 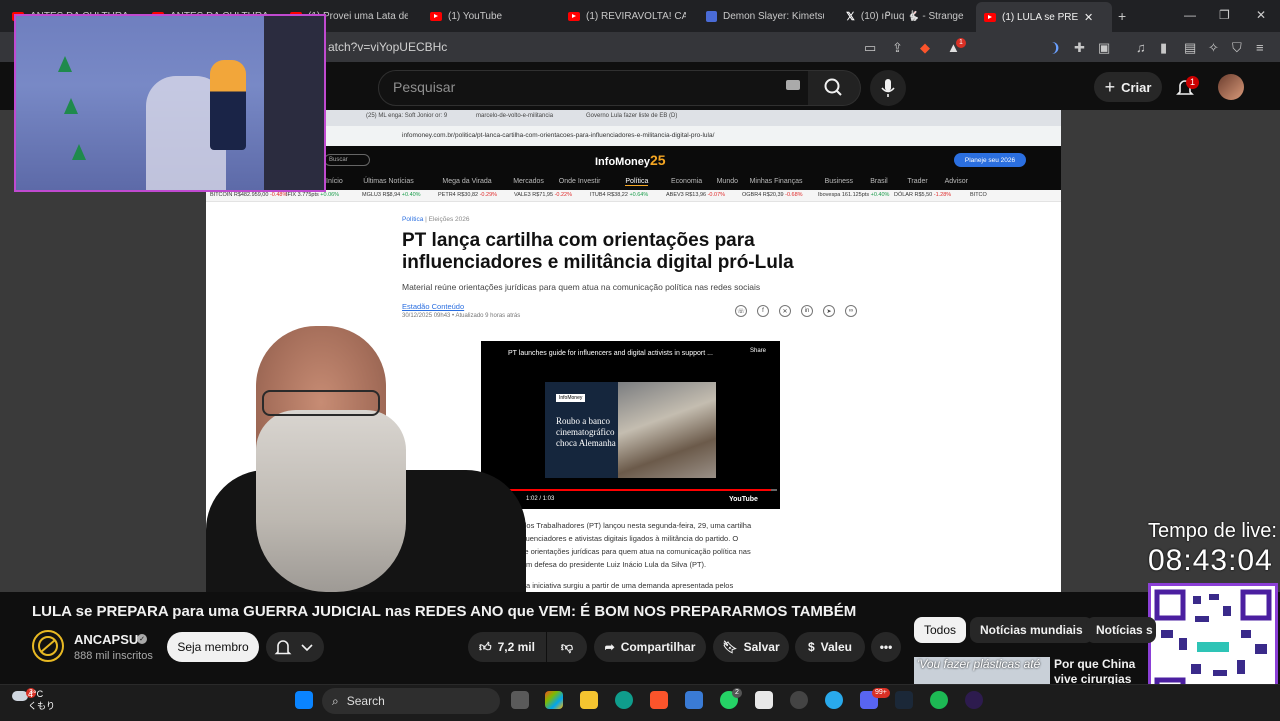 I want to click on recommendation-title: Por que China vive cirurgias plásticas, so click(x=1100, y=671).